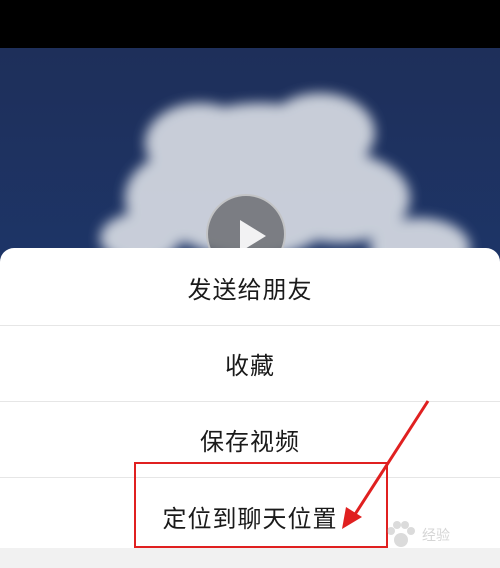 The image size is (500, 568). I want to click on status-bar, so click(250, 24).